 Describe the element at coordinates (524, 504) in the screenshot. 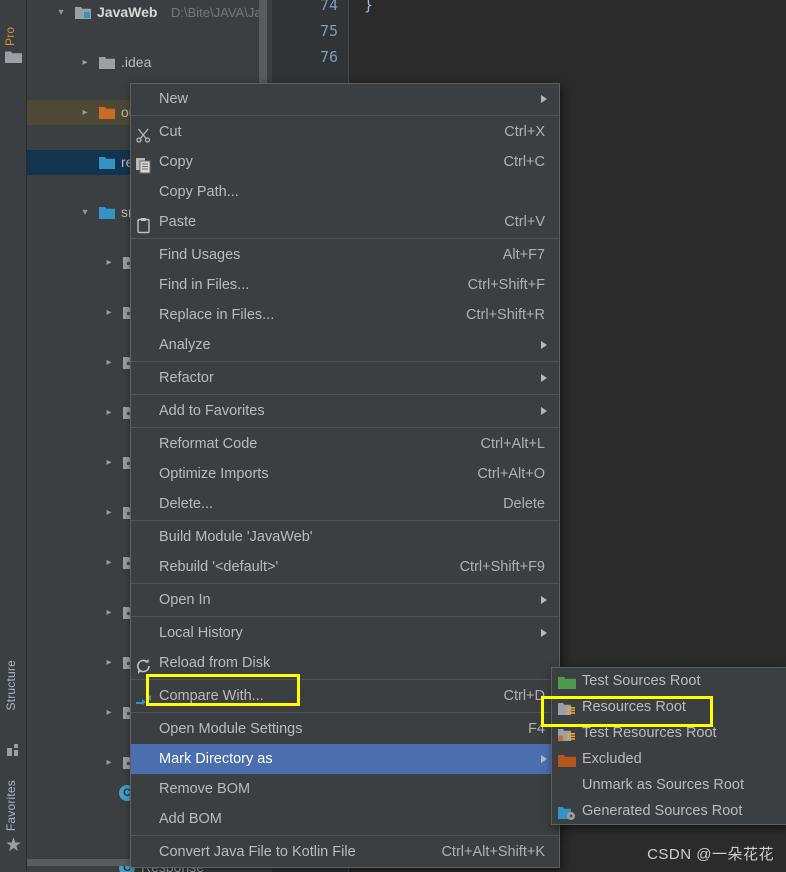

I see `menu-item-accelerator: Delete` at that location.